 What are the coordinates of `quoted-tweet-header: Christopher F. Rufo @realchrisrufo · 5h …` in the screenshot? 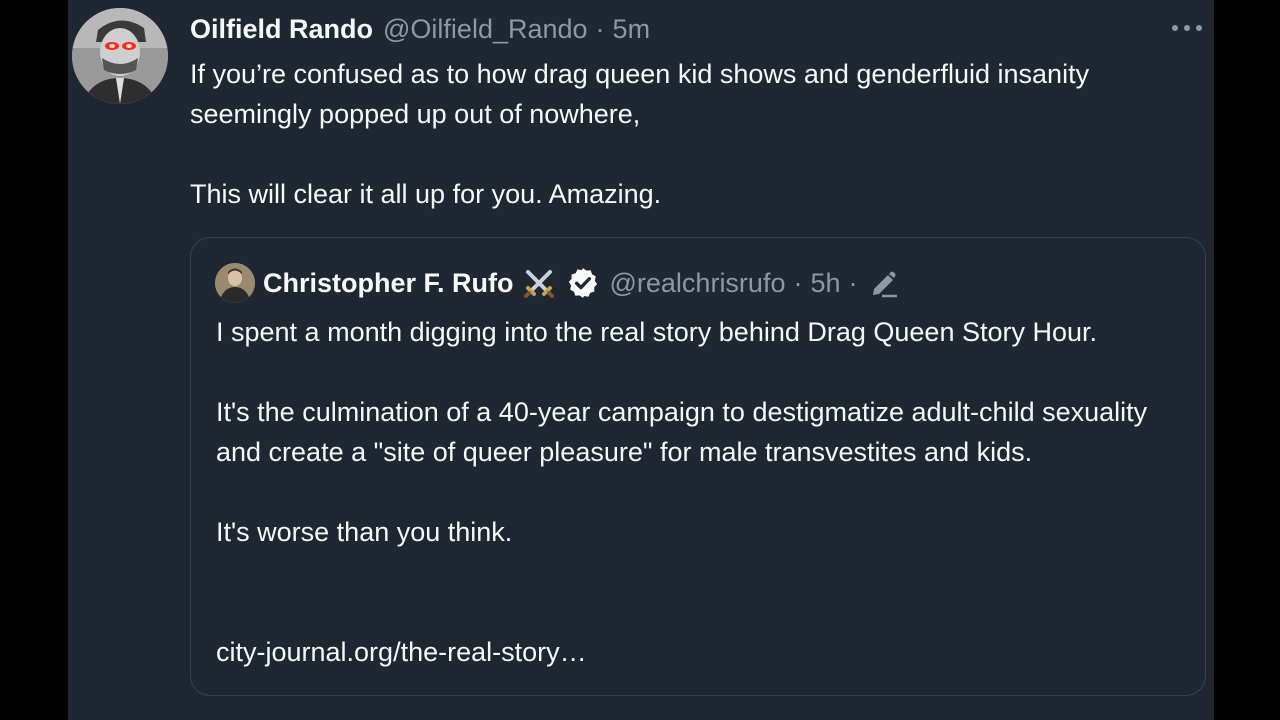 It's located at (557, 283).